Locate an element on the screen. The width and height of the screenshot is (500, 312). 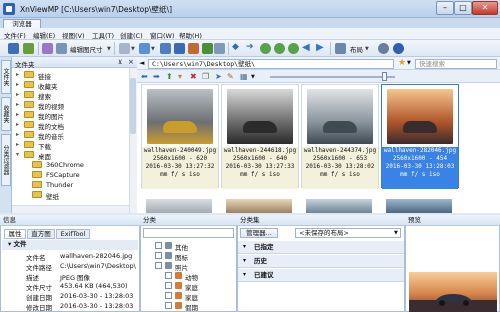
help-icon is located at coordinates (398, 48).